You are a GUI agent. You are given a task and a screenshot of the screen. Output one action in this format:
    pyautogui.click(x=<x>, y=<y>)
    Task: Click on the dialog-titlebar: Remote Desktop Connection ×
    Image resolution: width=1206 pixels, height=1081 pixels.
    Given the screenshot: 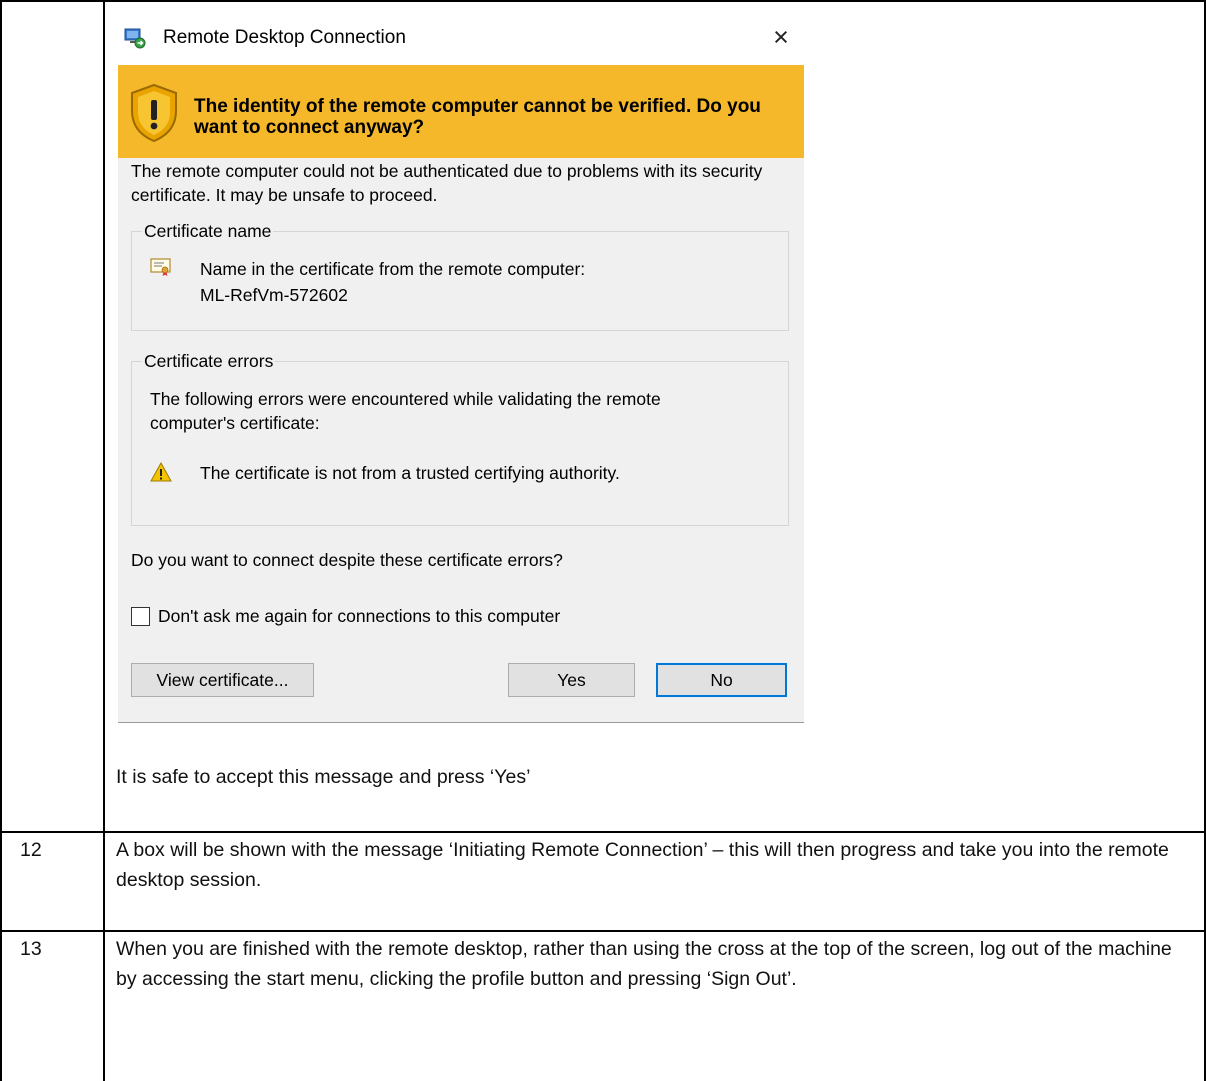 What is the action you would take?
    pyautogui.click(x=461, y=38)
    